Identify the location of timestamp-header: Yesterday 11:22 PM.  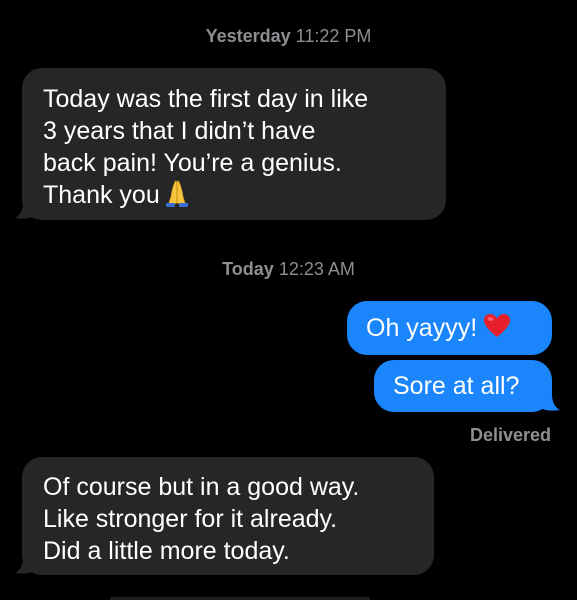
(288, 36).